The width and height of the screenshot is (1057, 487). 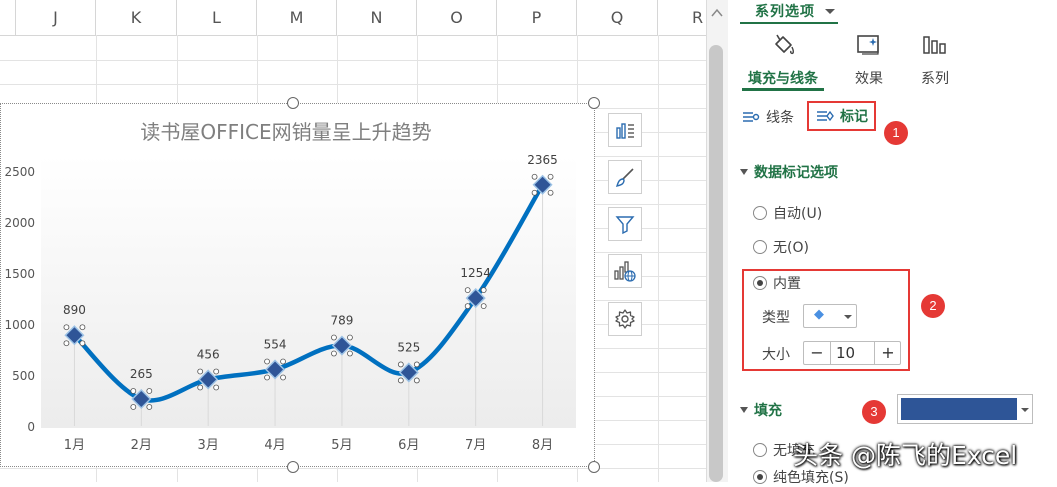 I want to click on subtab-marker-label: 标记, so click(x=854, y=117).